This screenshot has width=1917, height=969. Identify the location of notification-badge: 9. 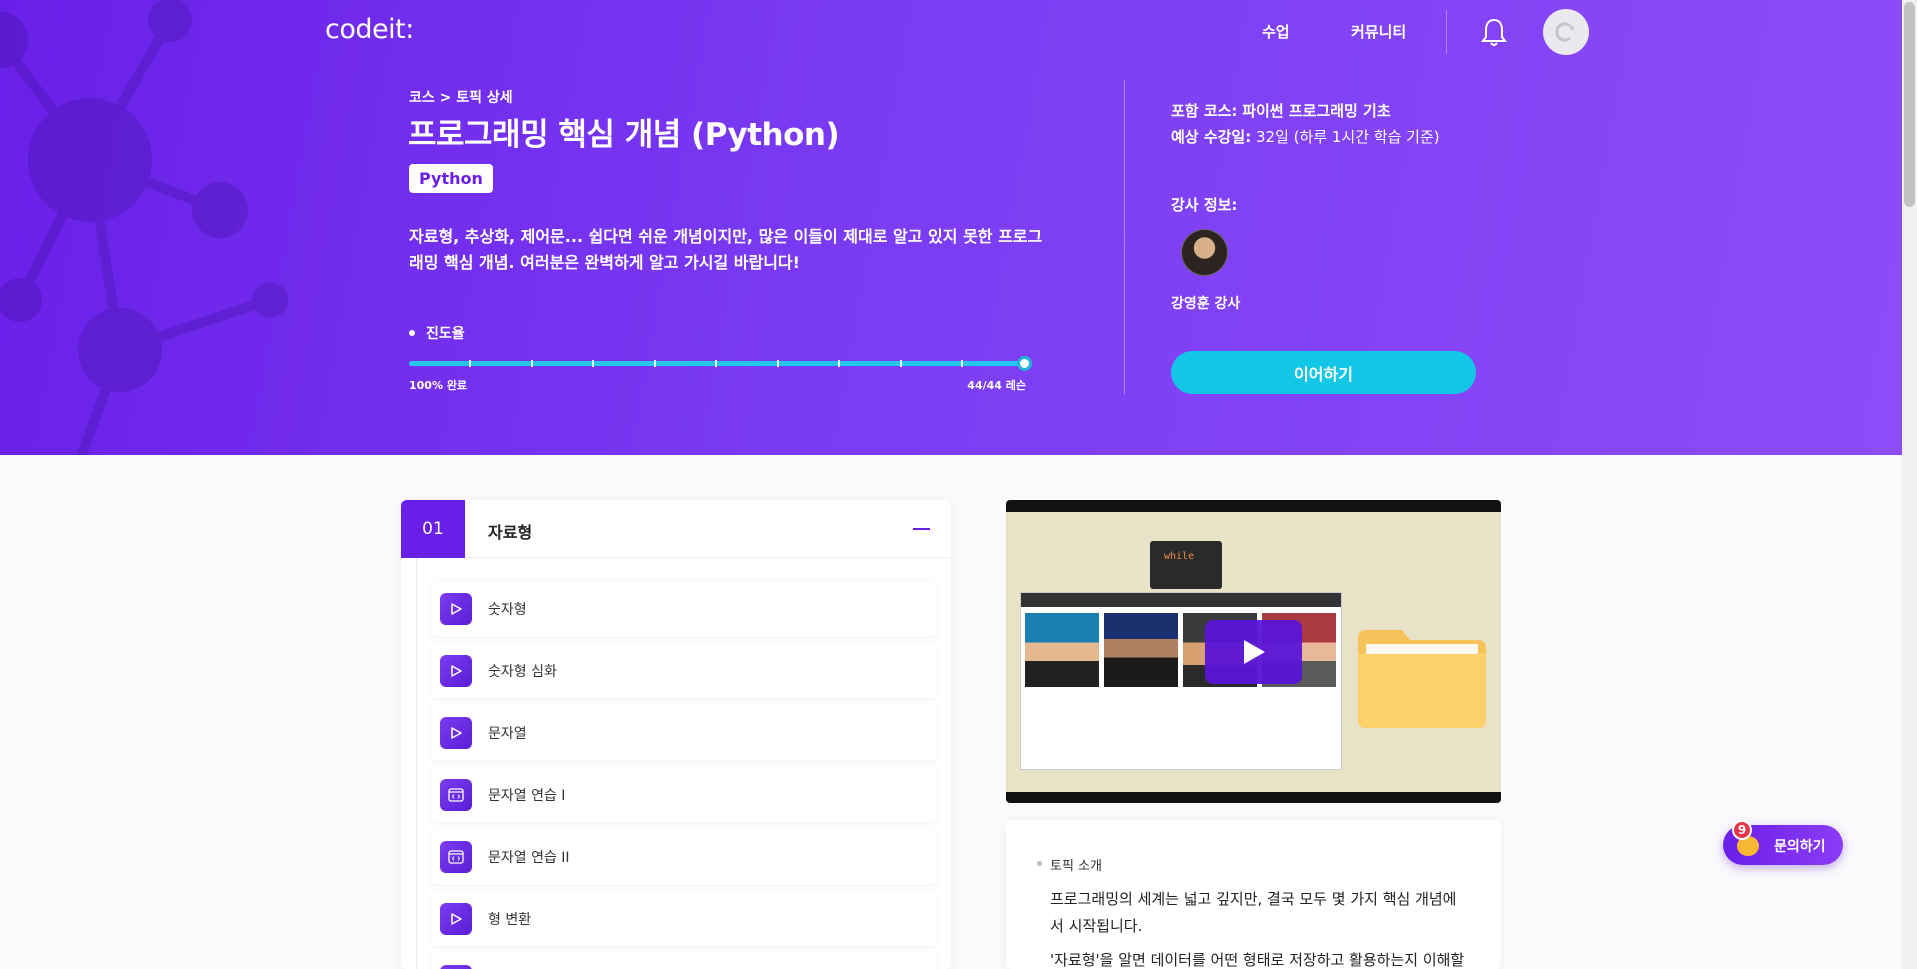
(1742, 830).